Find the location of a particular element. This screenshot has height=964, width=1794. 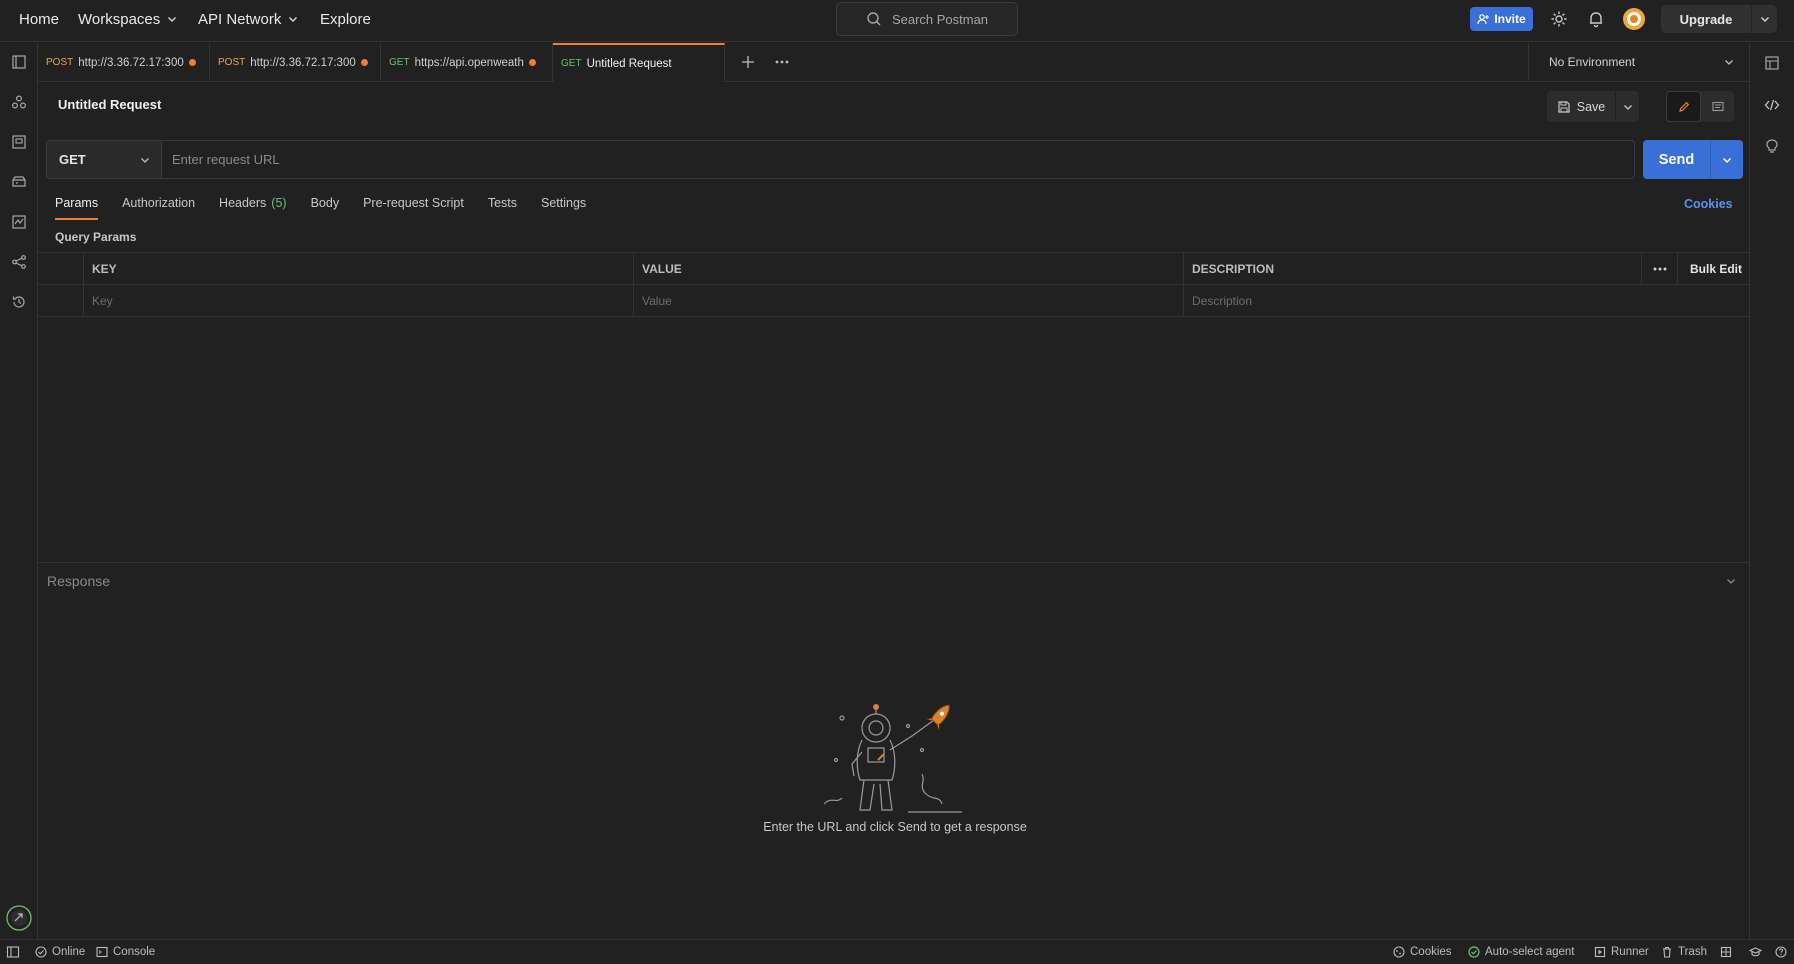

tab-options-button is located at coordinates (782, 62).